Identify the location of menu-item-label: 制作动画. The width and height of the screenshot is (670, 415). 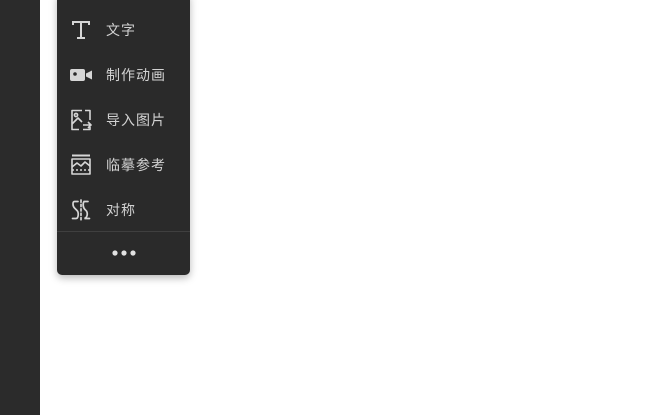
(136, 76).